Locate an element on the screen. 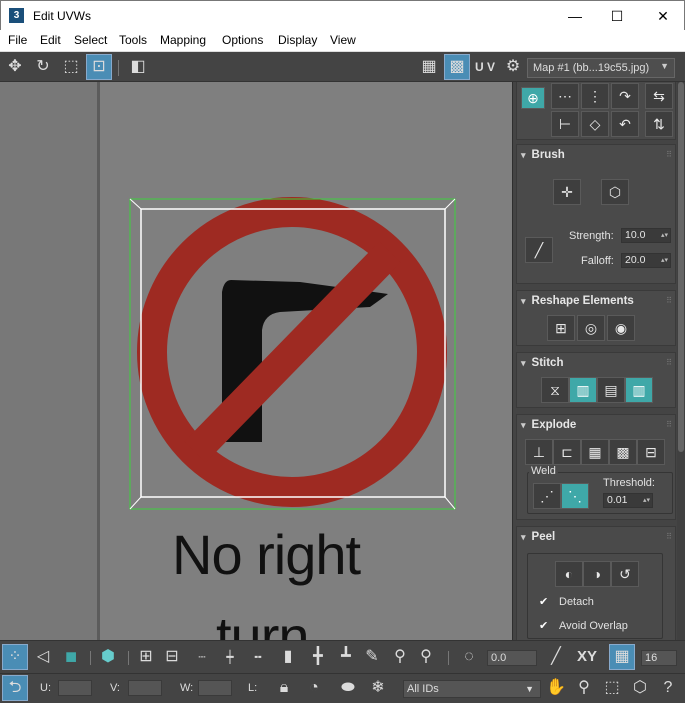  align-left-icon: ⊢ is located at coordinates (565, 124).